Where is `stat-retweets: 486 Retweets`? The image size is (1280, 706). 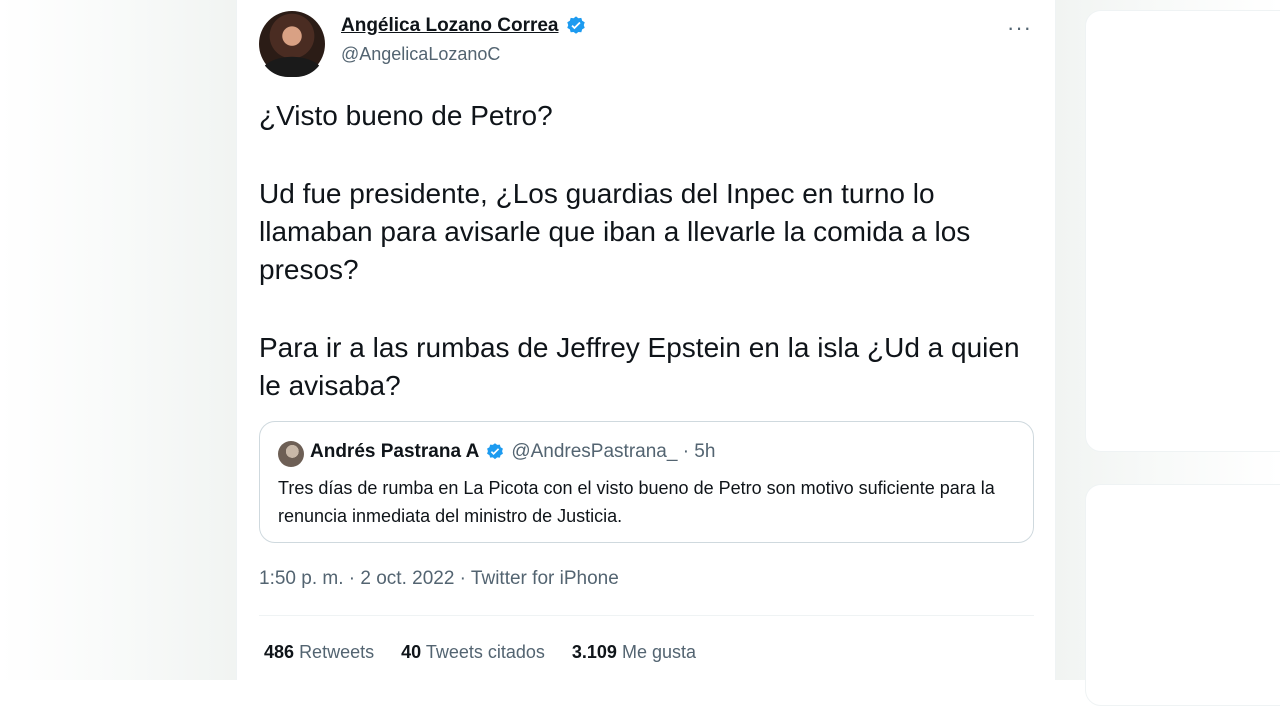
stat-retweets: 486 Retweets is located at coordinates (319, 652).